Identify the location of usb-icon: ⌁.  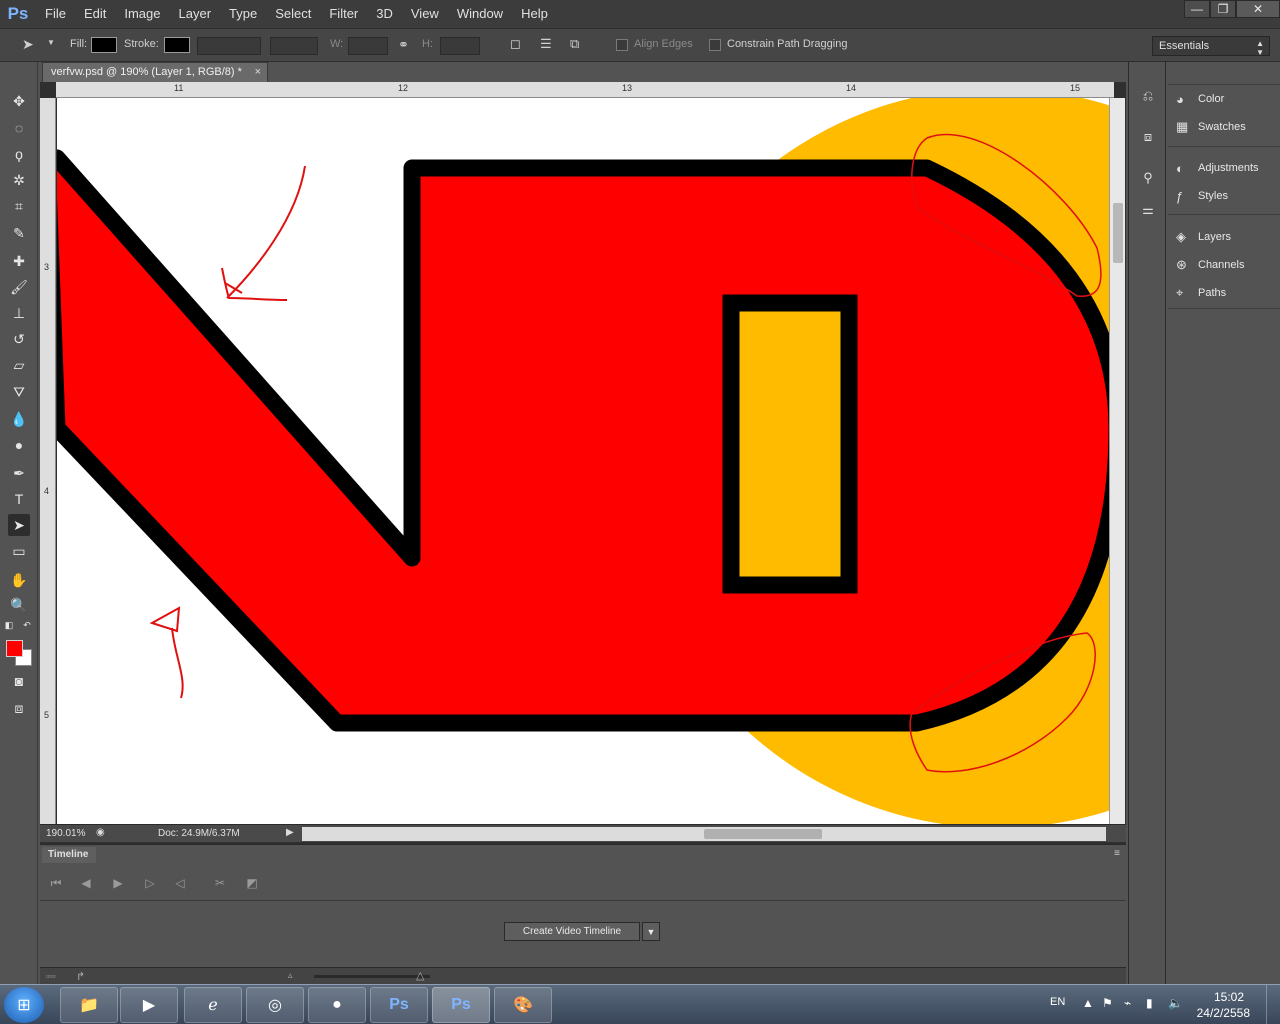
(1127, 1003).